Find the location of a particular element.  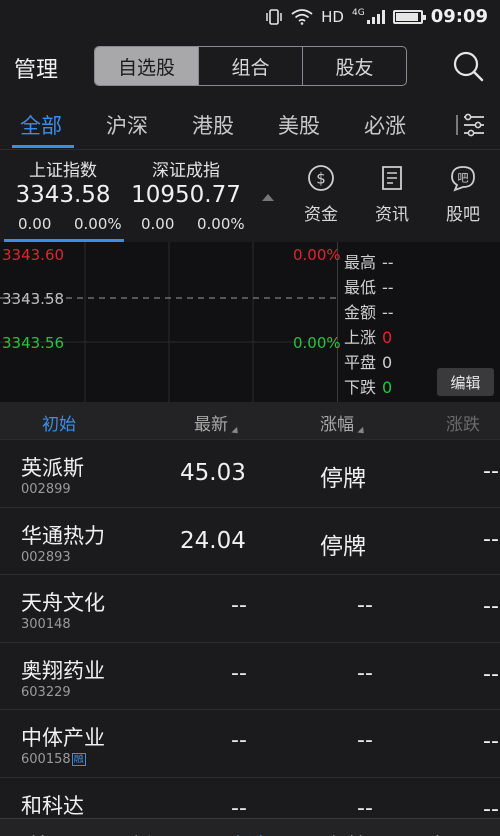

segment-watchlist: 自选股 is located at coordinates (146, 66).